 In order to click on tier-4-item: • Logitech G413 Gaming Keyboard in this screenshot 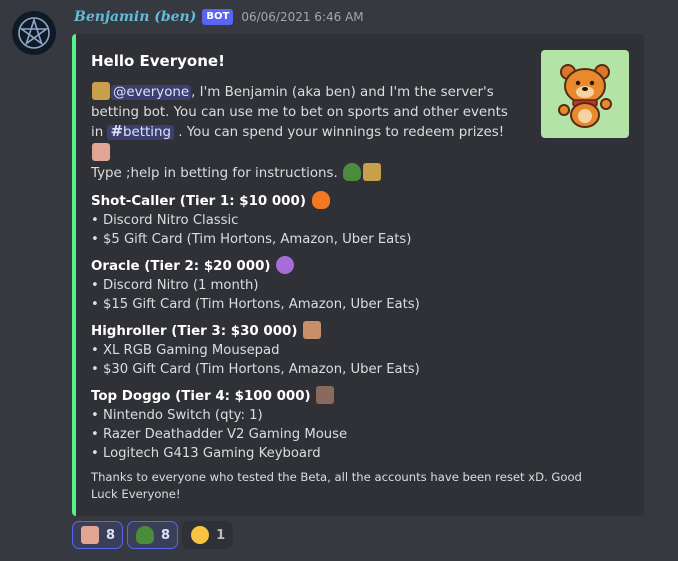, I will do `click(206, 453)`.